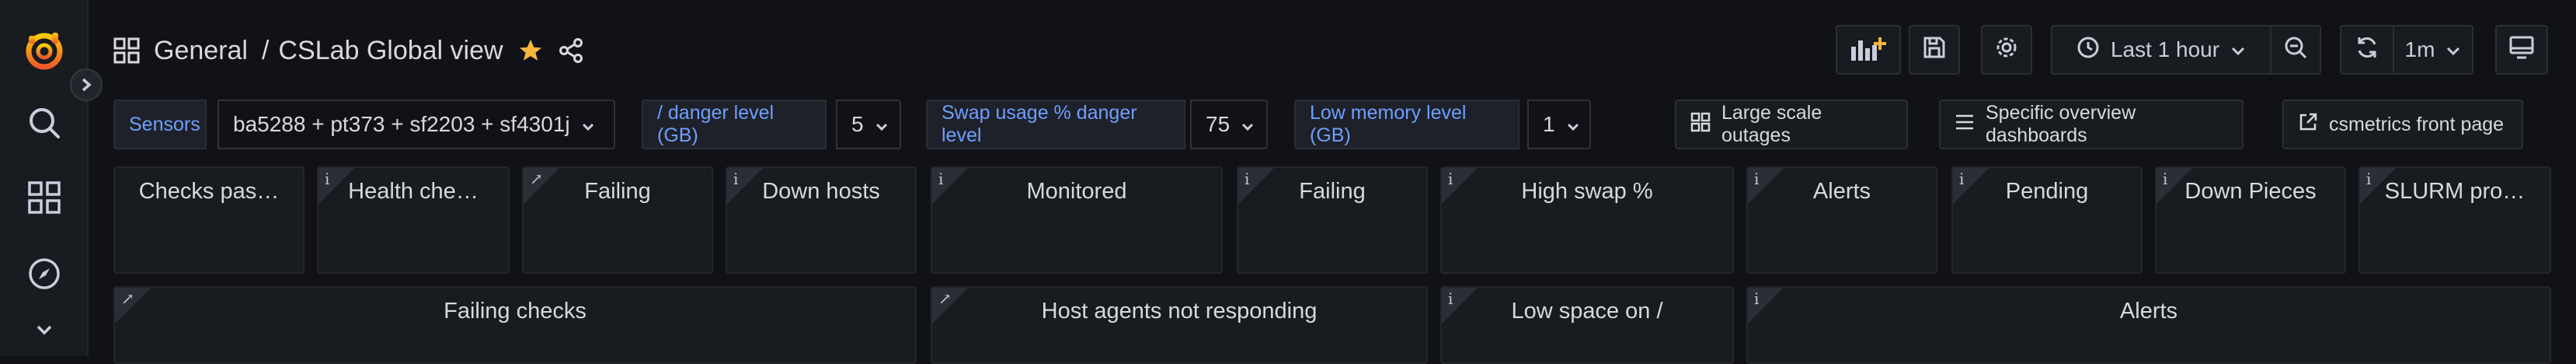 The height and width of the screenshot is (364, 2576). What do you see at coordinates (734, 125) in the screenshot?
I see `variable-label-root-danger-level: / danger level (GB)` at bounding box center [734, 125].